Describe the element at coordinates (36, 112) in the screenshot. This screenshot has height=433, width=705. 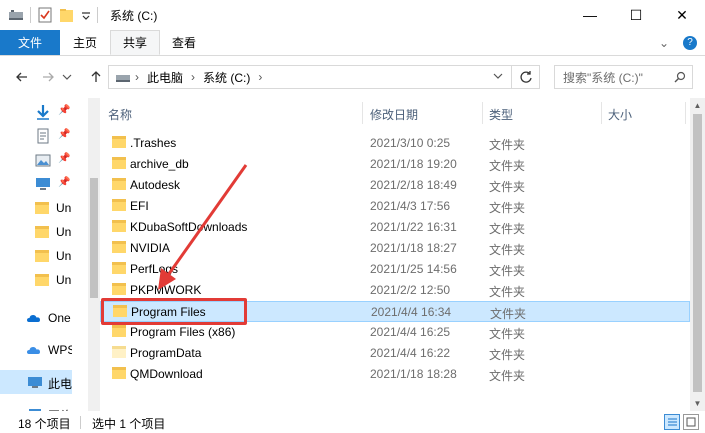
I see `nav-item-downloads: 📌` at that location.